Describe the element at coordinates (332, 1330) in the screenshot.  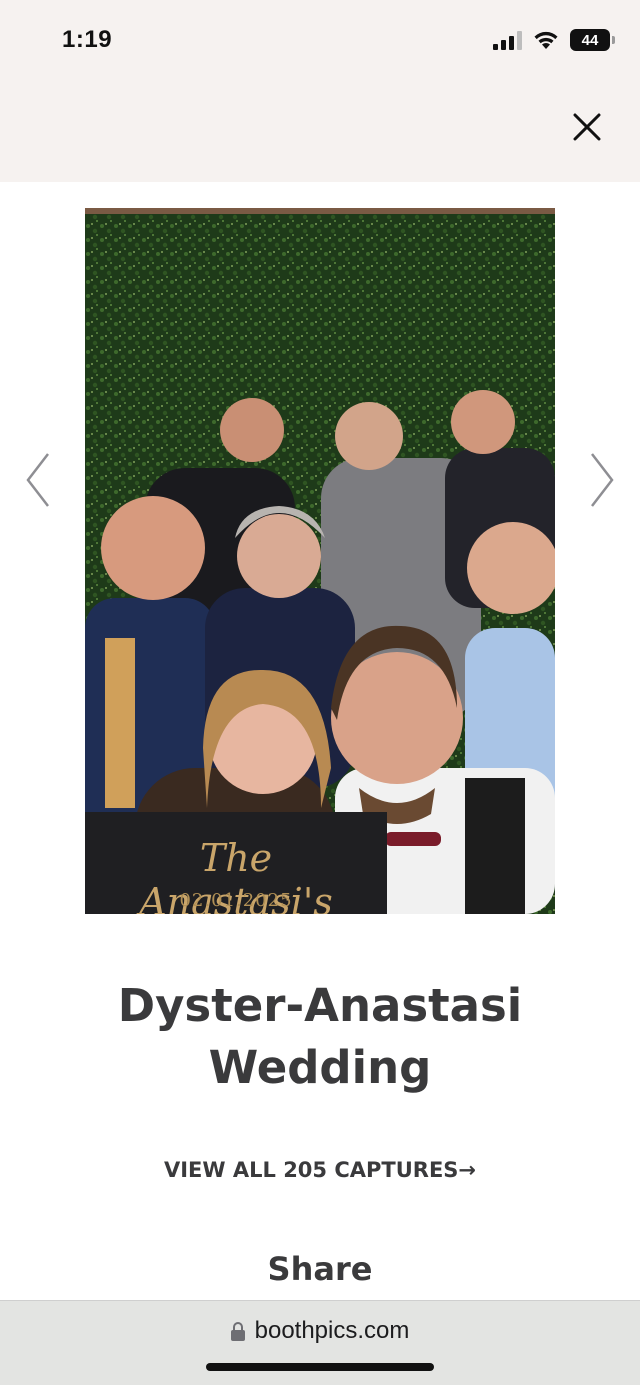
I see `url-text: boothpics.com` at that location.